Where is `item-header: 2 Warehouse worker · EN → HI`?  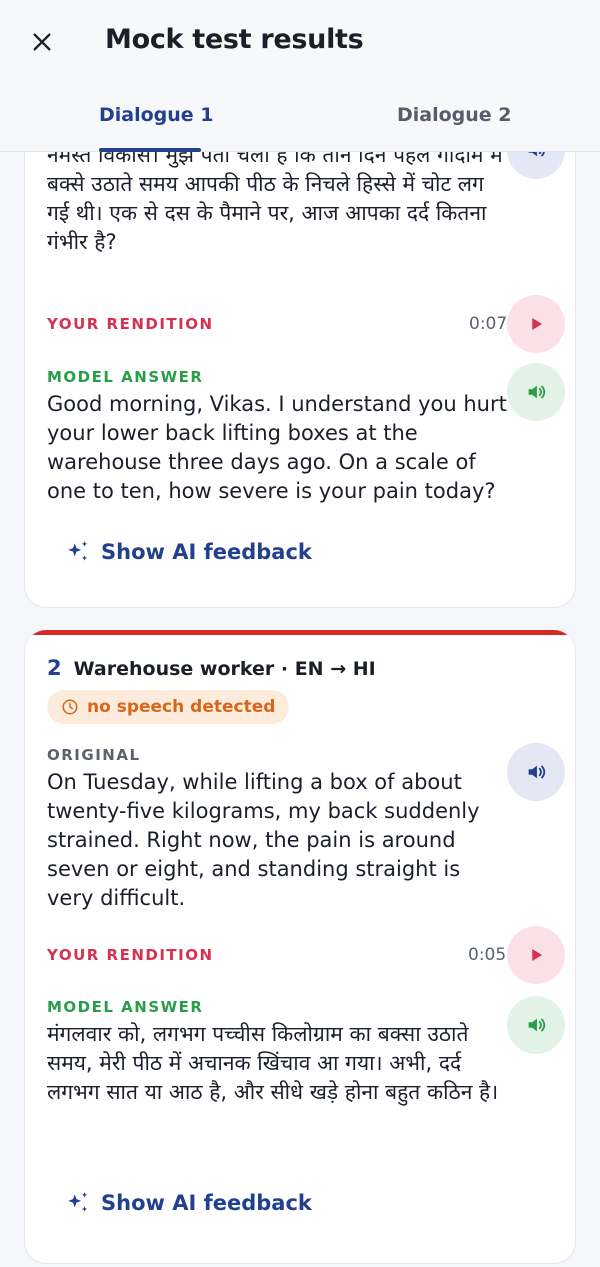
item-header: 2 Warehouse worker · EN → HI is located at coordinates (211, 668).